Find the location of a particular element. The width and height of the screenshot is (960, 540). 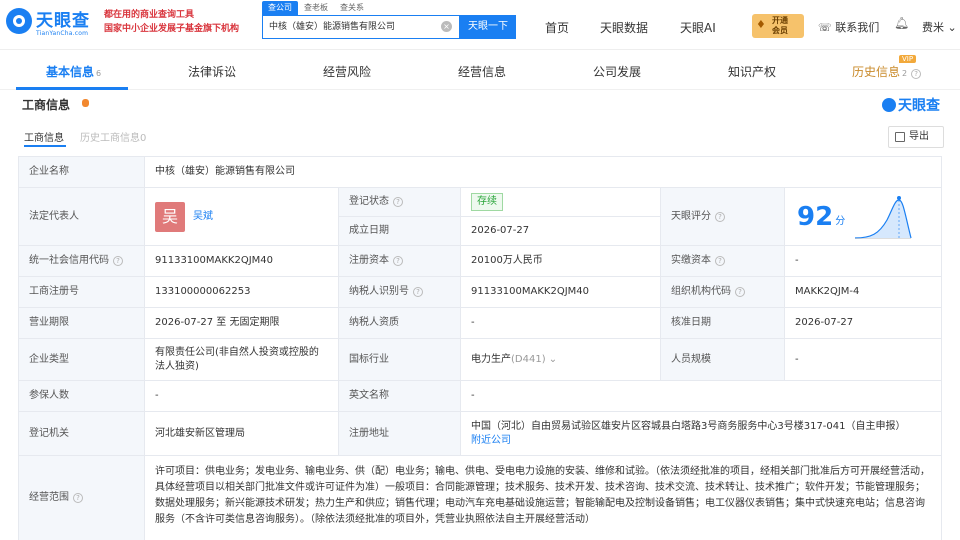

diamond-icon: ♦ is located at coordinates (761, 24).